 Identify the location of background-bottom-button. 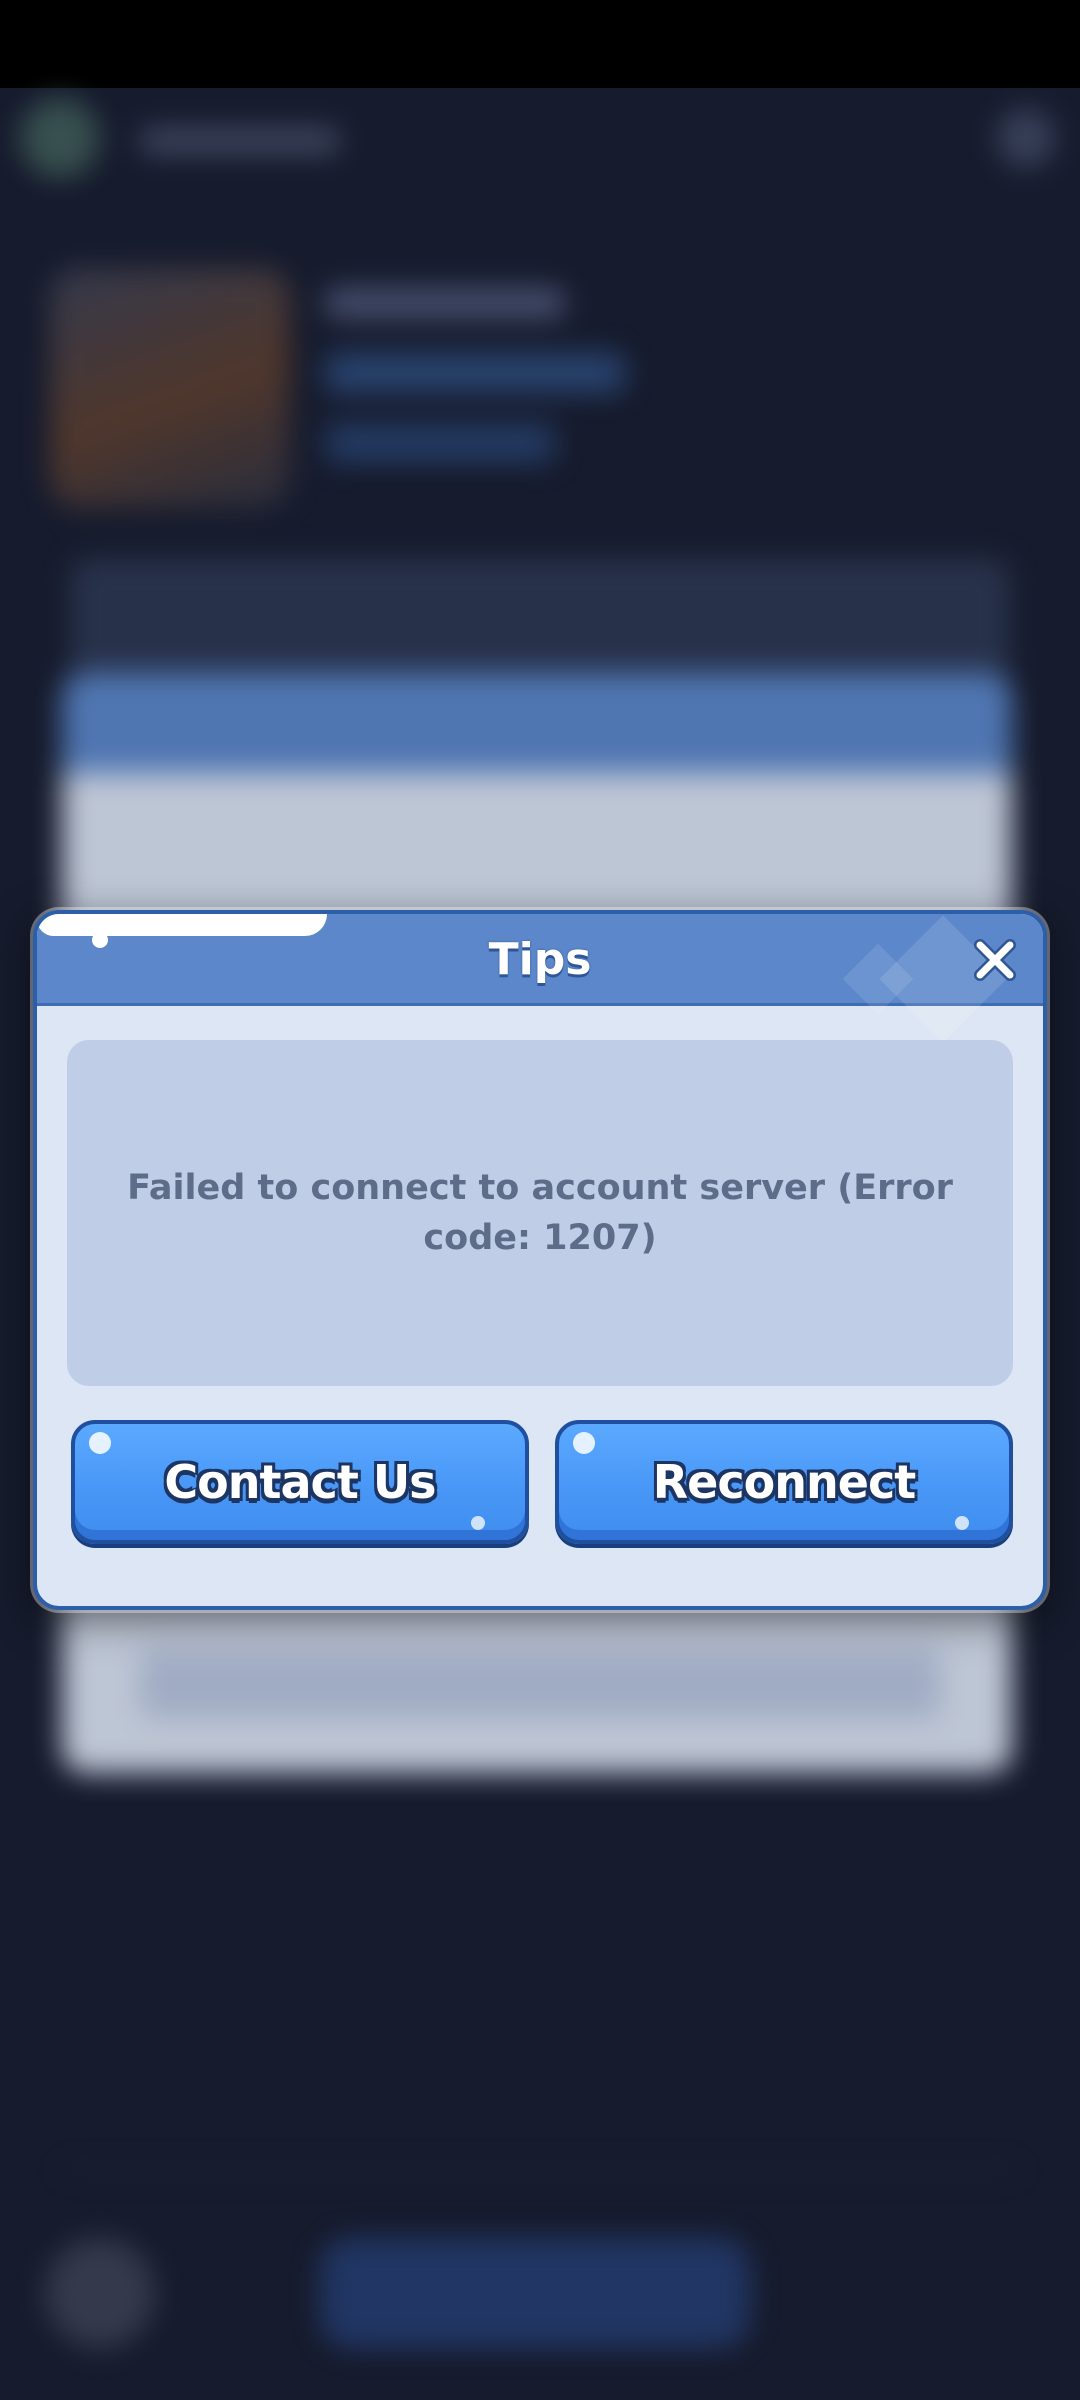
(535, 2293).